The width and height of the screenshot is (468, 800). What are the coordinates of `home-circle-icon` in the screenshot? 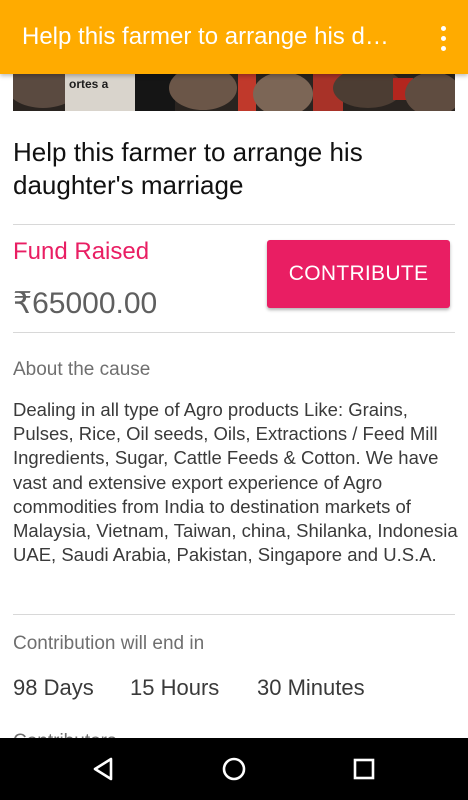 It's located at (234, 769).